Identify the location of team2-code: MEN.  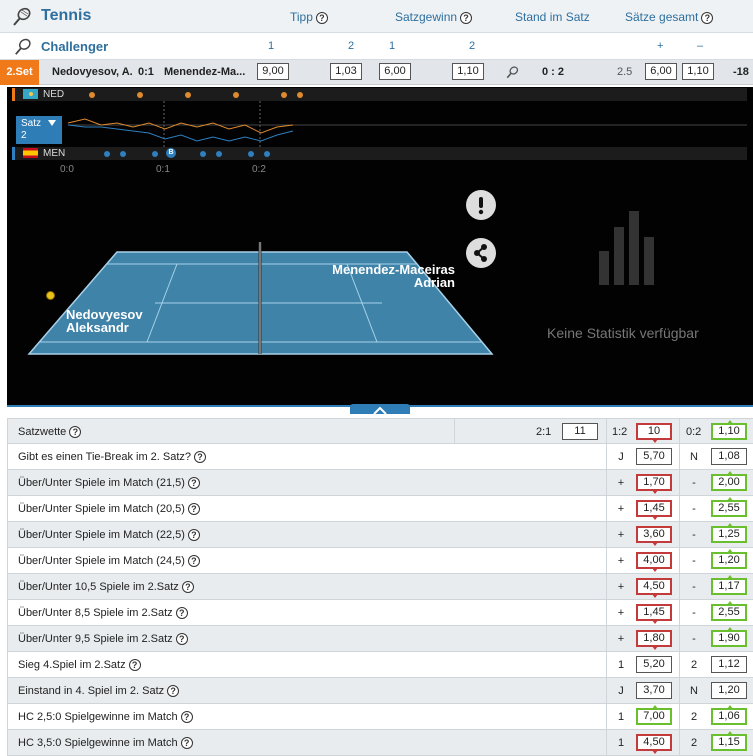
(54, 153).